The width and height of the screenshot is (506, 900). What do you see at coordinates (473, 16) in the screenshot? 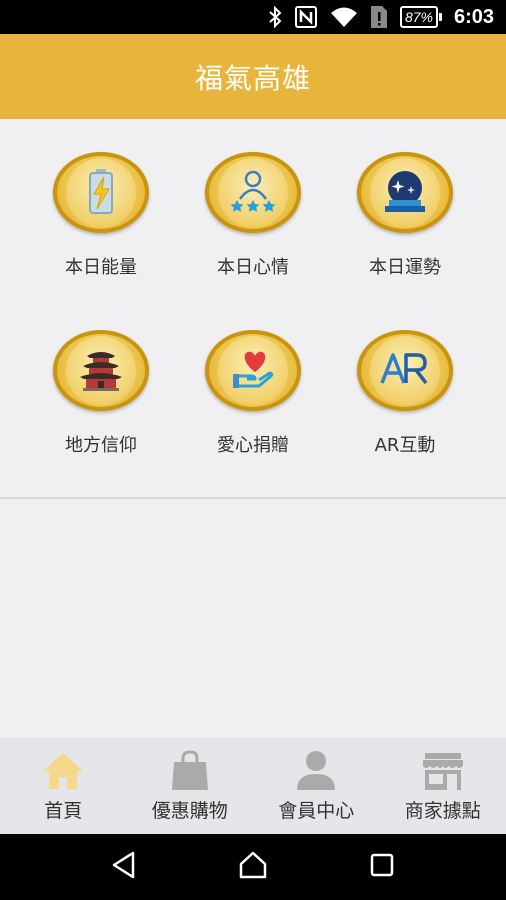
I see `status-clock: 6:03` at bounding box center [473, 16].